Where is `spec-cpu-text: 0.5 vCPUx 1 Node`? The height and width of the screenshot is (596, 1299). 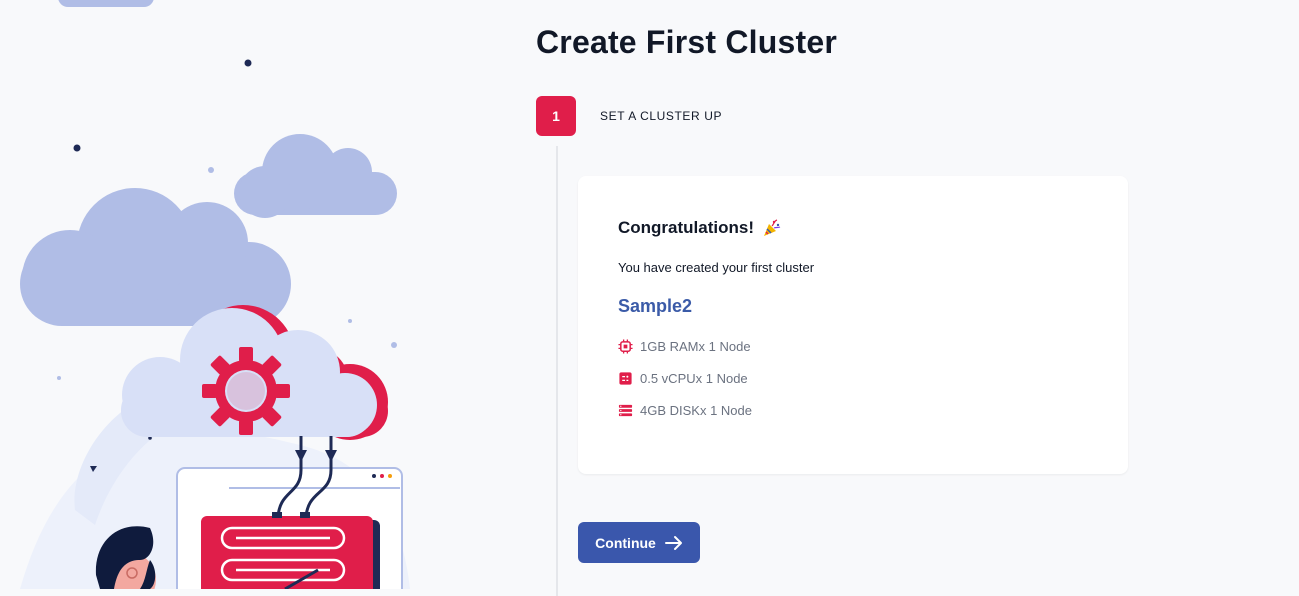 spec-cpu-text: 0.5 vCPUx 1 Node is located at coordinates (694, 378).